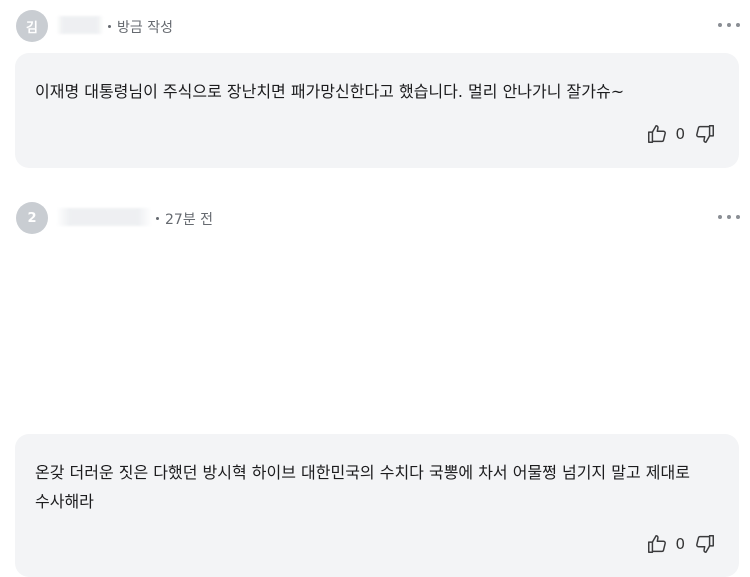  I want to click on comment-timestamp: 27분 전, so click(189, 220).